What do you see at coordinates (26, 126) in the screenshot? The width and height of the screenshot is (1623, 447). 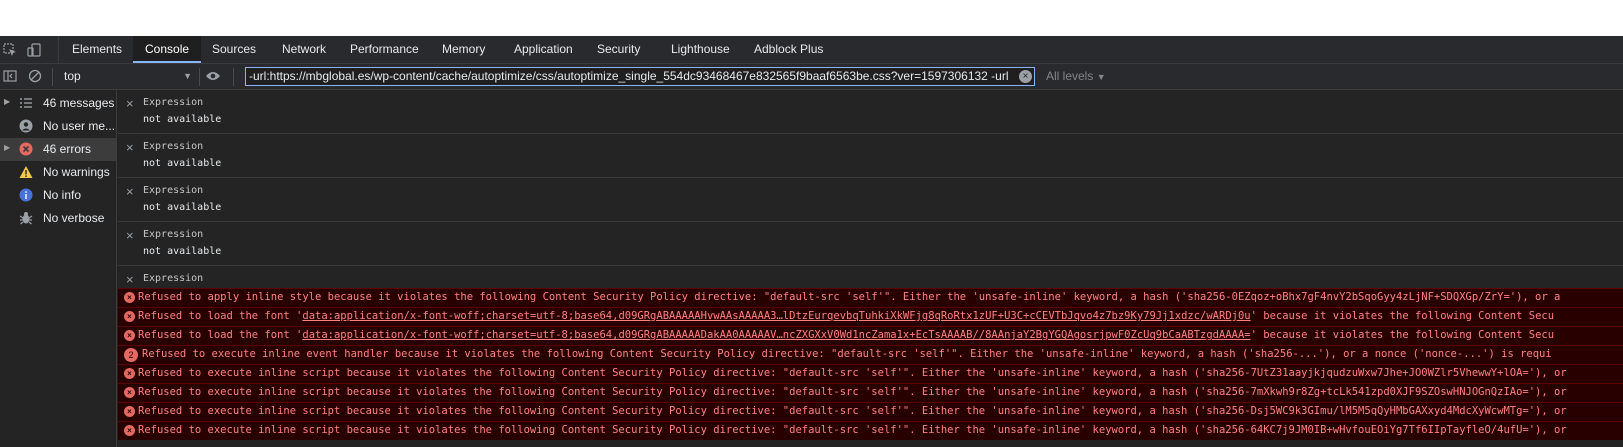 I see `user-icon` at bounding box center [26, 126].